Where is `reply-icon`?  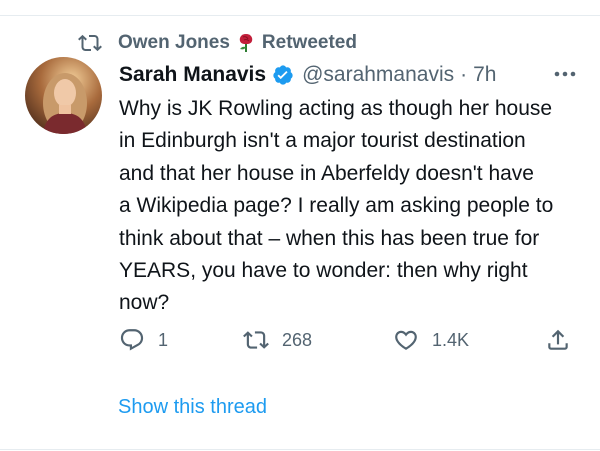
reply-icon is located at coordinates (132, 340).